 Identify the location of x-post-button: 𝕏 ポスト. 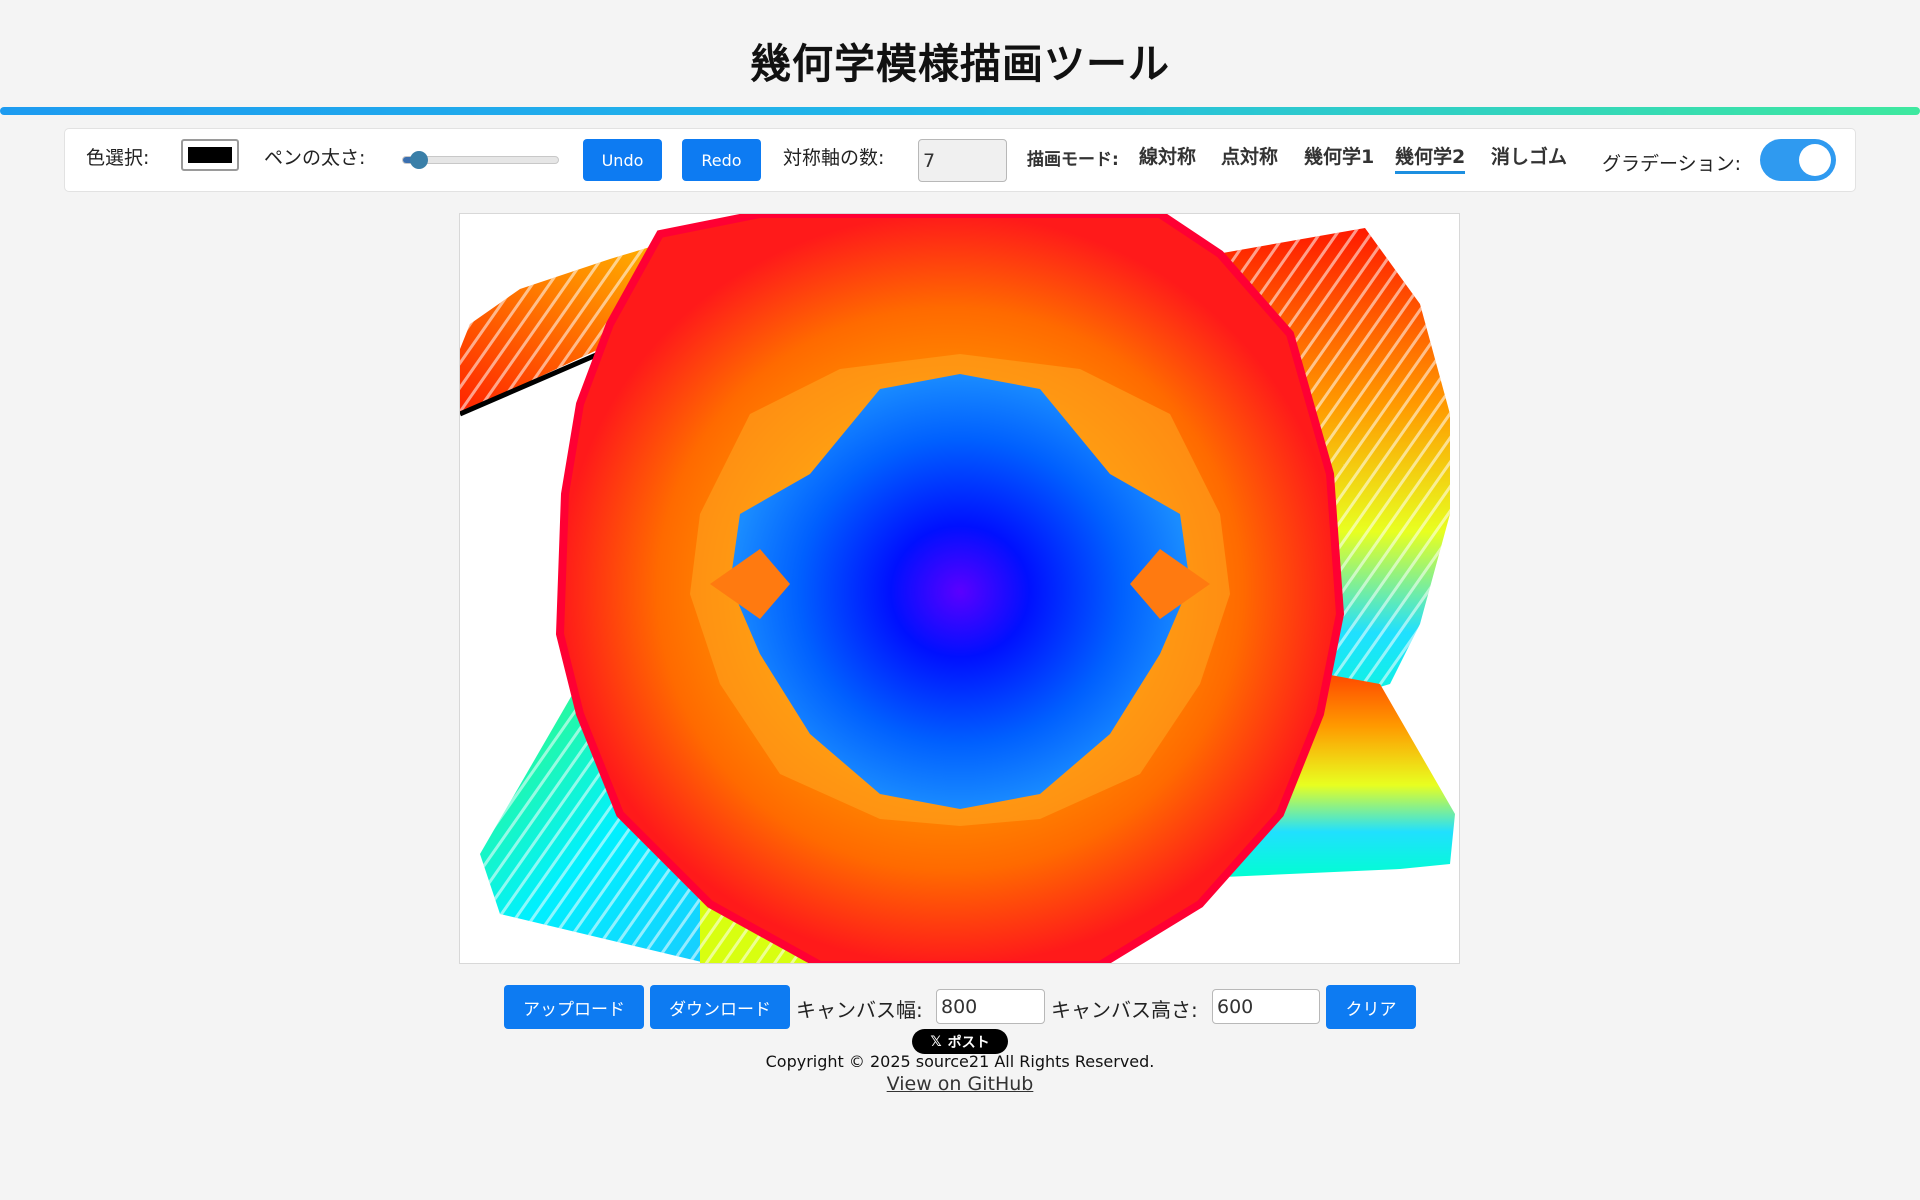
(960, 1041).